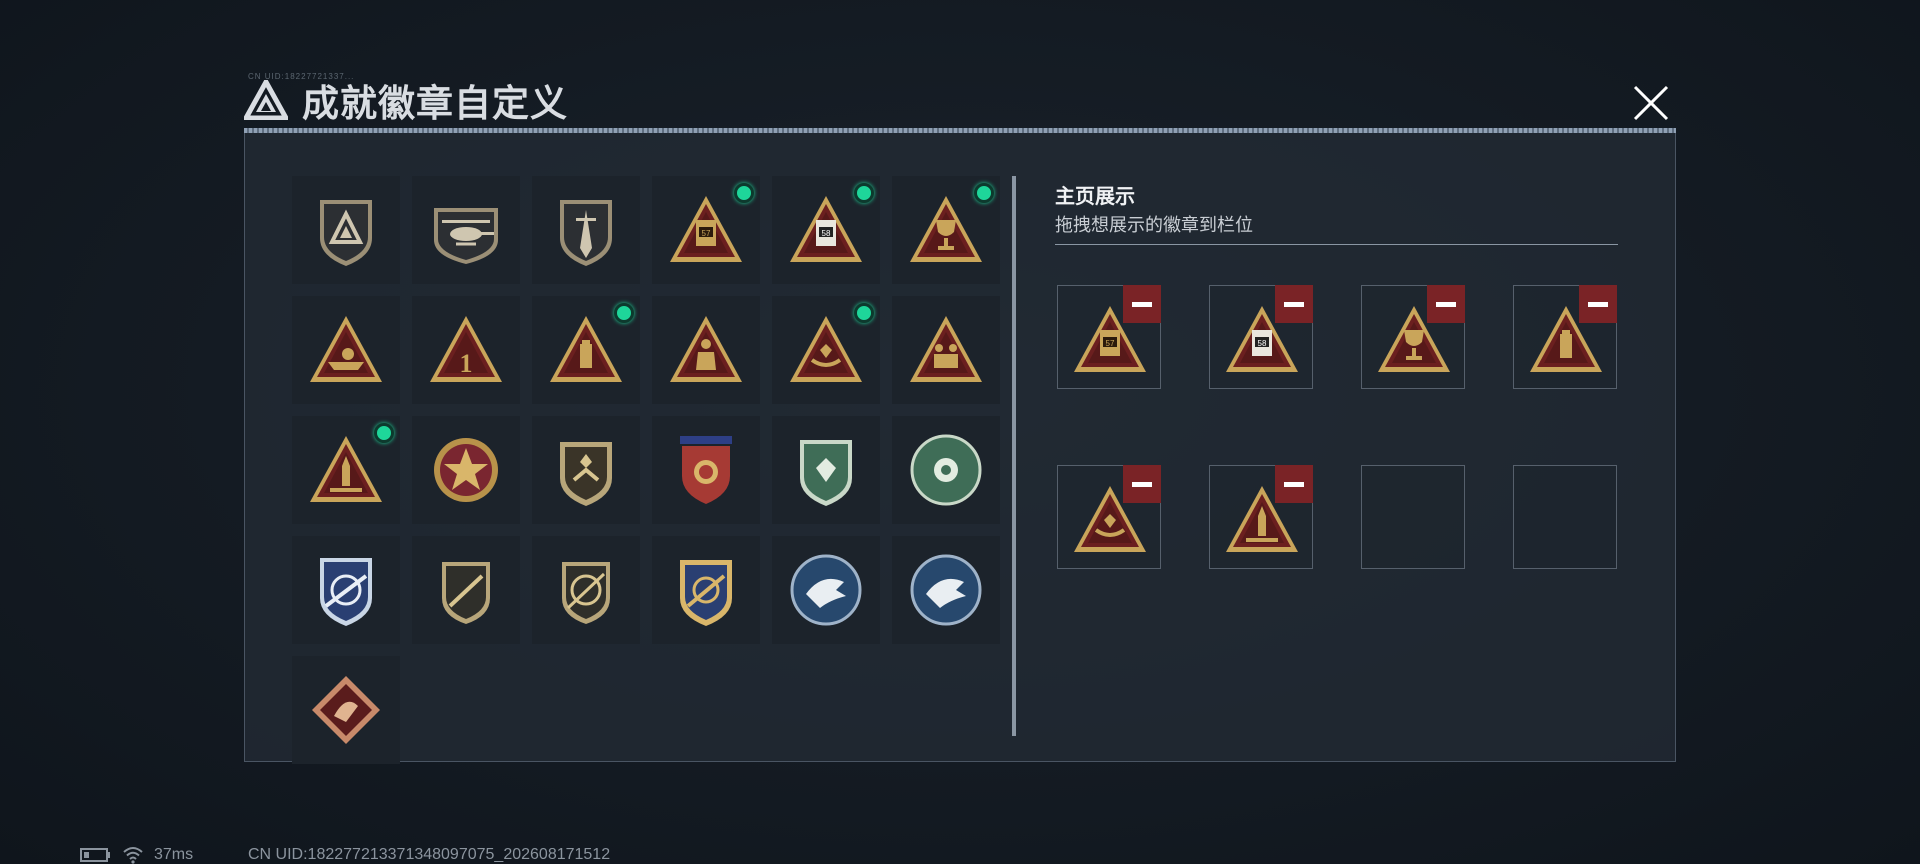 The width and height of the screenshot is (1920, 864). What do you see at coordinates (1337, 427) in the screenshot?
I see `showcase-slots: 57 58` at bounding box center [1337, 427].